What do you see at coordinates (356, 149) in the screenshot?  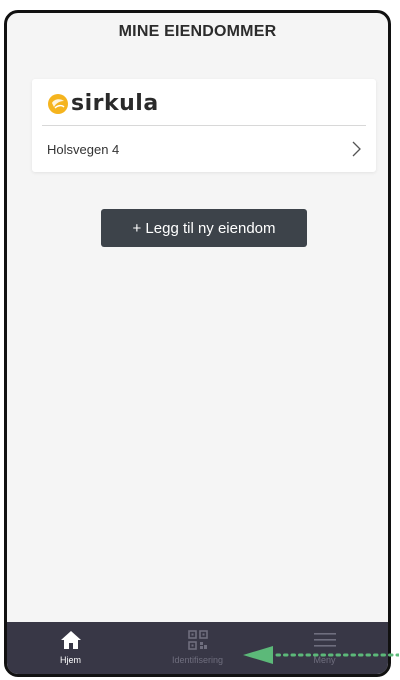 I see `chevron-right-icon` at bounding box center [356, 149].